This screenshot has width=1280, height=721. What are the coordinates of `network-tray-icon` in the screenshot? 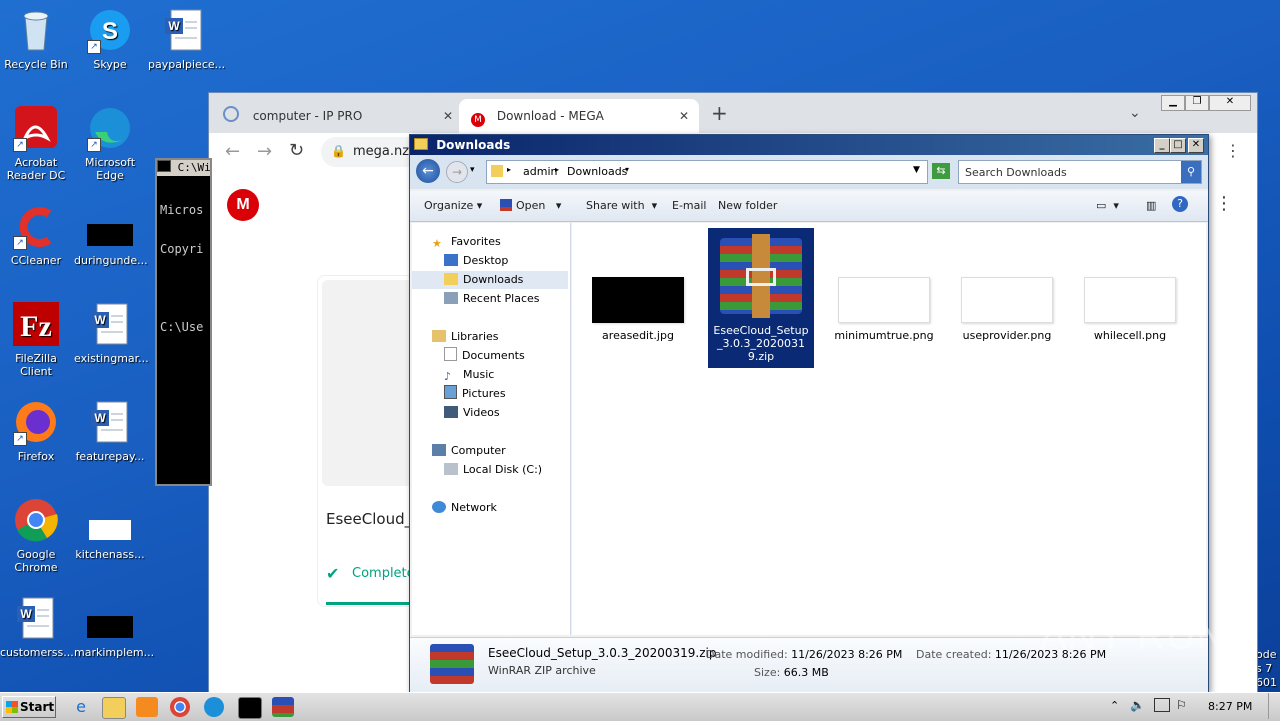 It's located at (1162, 705).